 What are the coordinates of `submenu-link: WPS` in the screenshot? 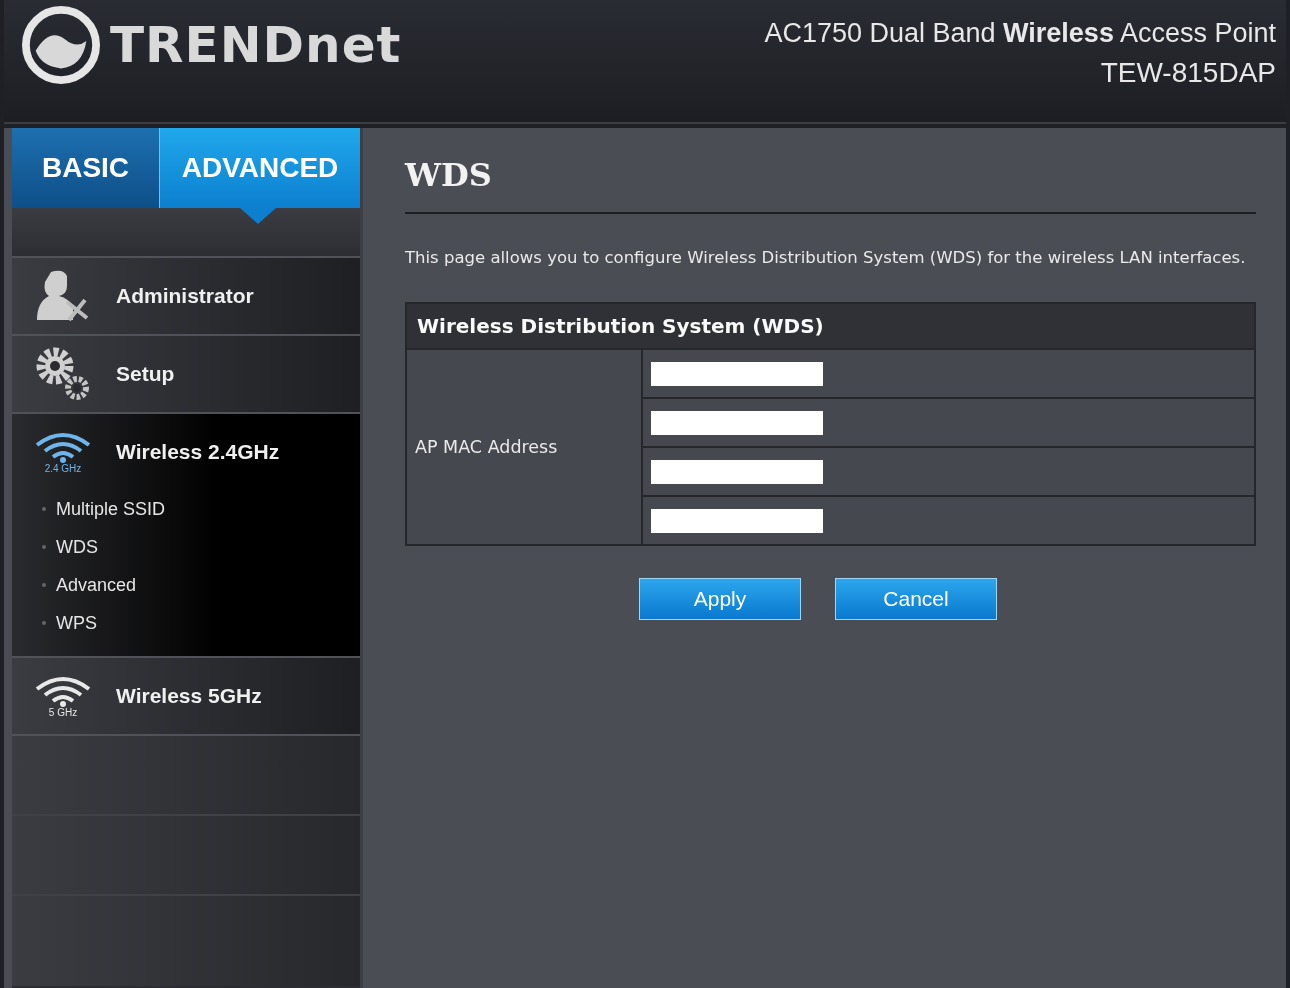 It's located at (76, 623).